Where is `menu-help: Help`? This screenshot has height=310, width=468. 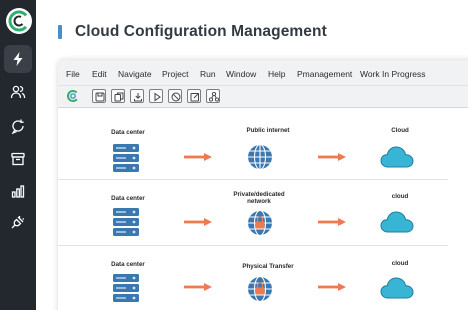 menu-help: Help is located at coordinates (276, 74).